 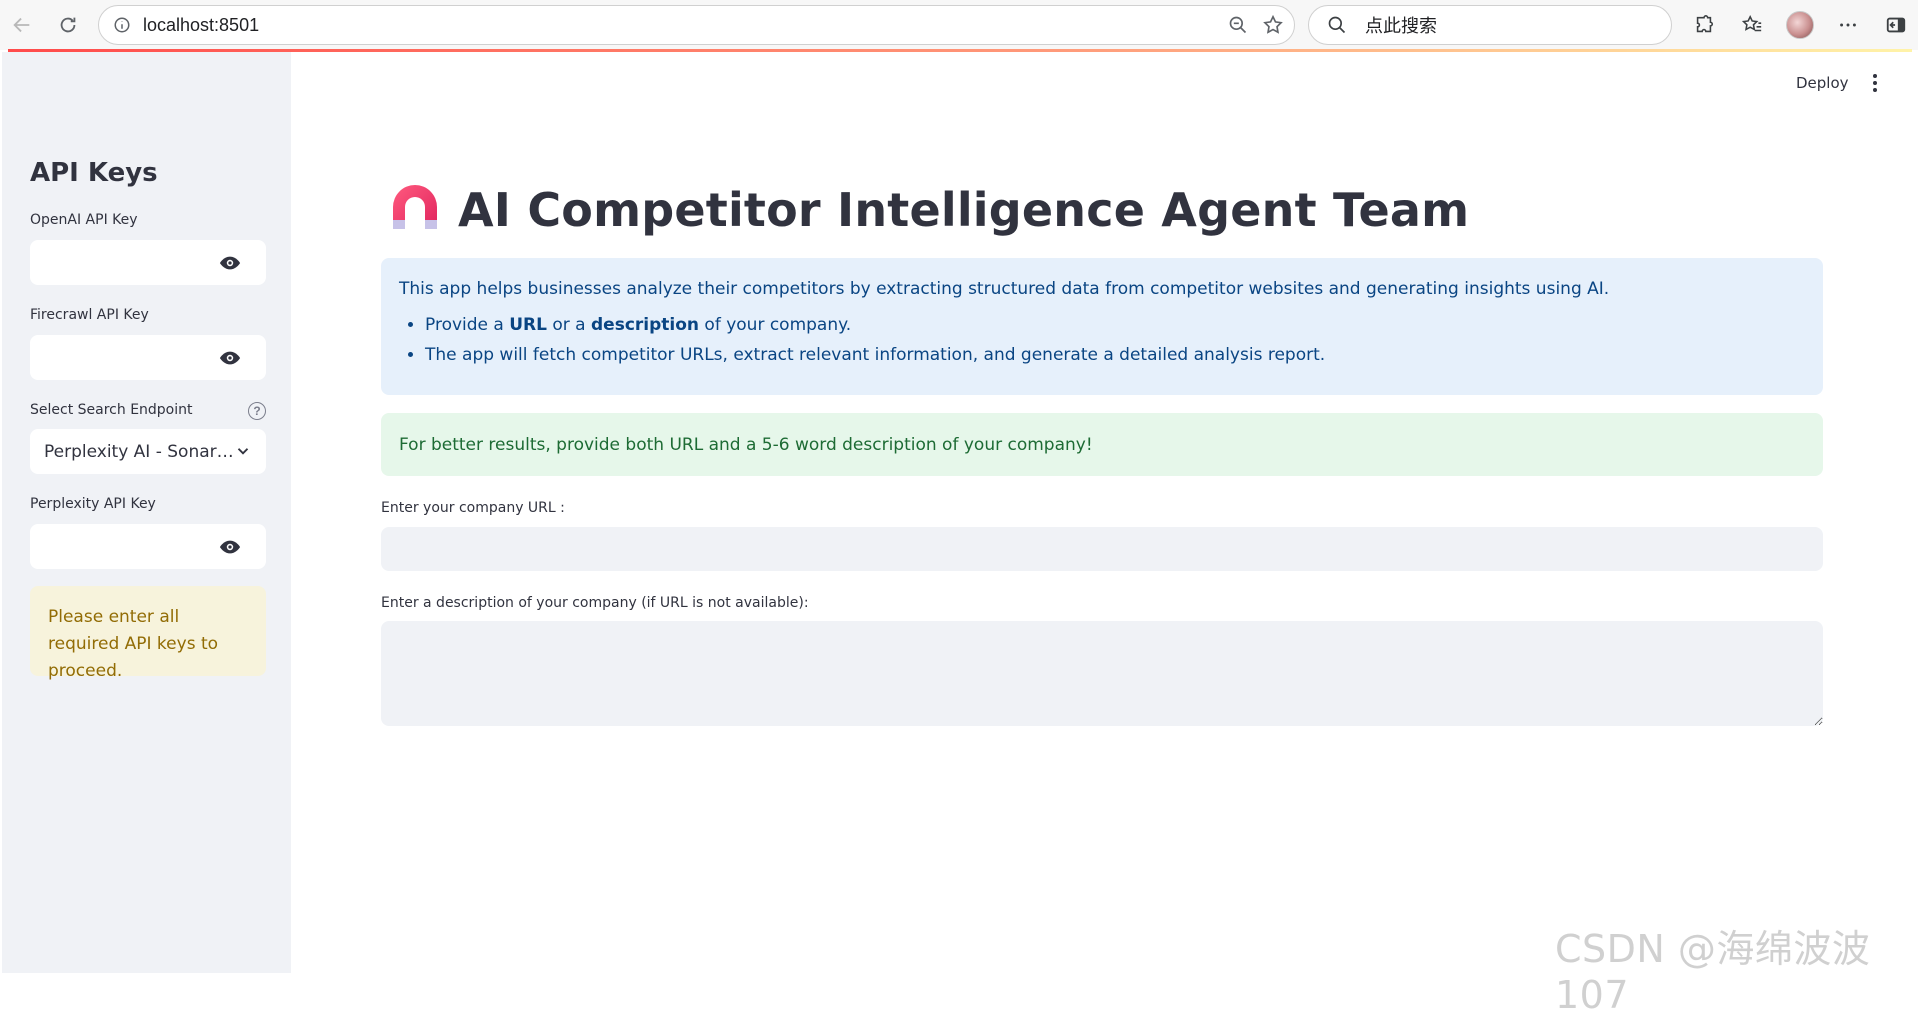 What do you see at coordinates (1490, 25) in the screenshot?
I see `browser-search-box: 点此搜索` at bounding box center [1490, 25].